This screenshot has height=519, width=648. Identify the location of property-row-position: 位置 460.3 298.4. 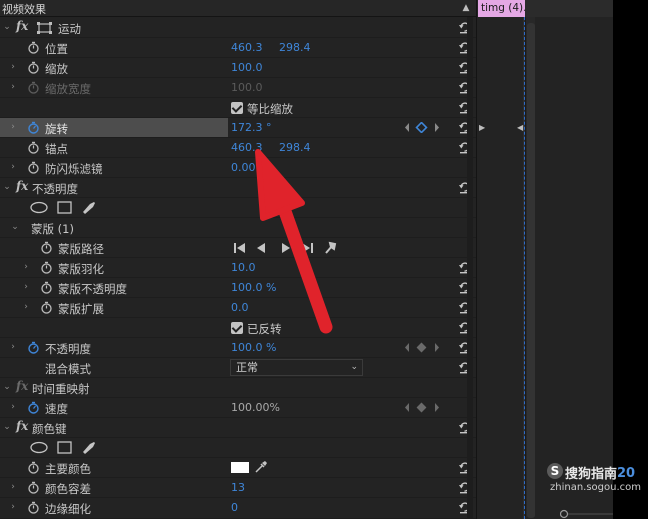
(238, 48).